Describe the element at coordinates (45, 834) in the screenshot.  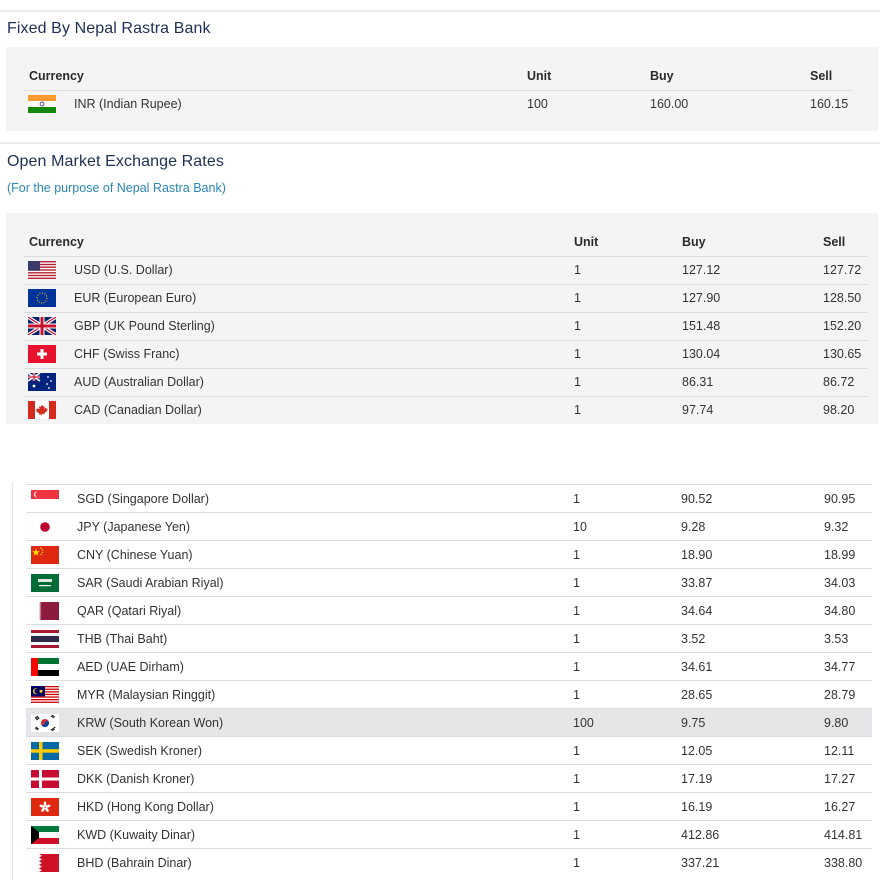
I see `kuwait-flag-icon` at that location.